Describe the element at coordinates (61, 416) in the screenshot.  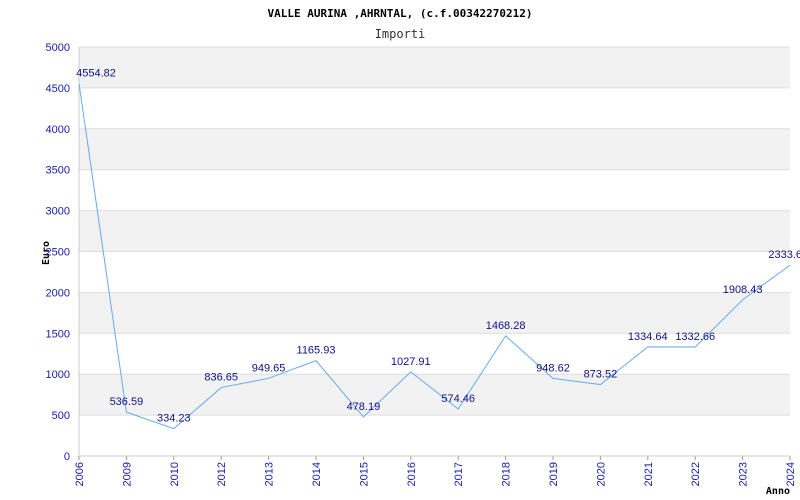
I see `y-tick-label: 500` at that location.